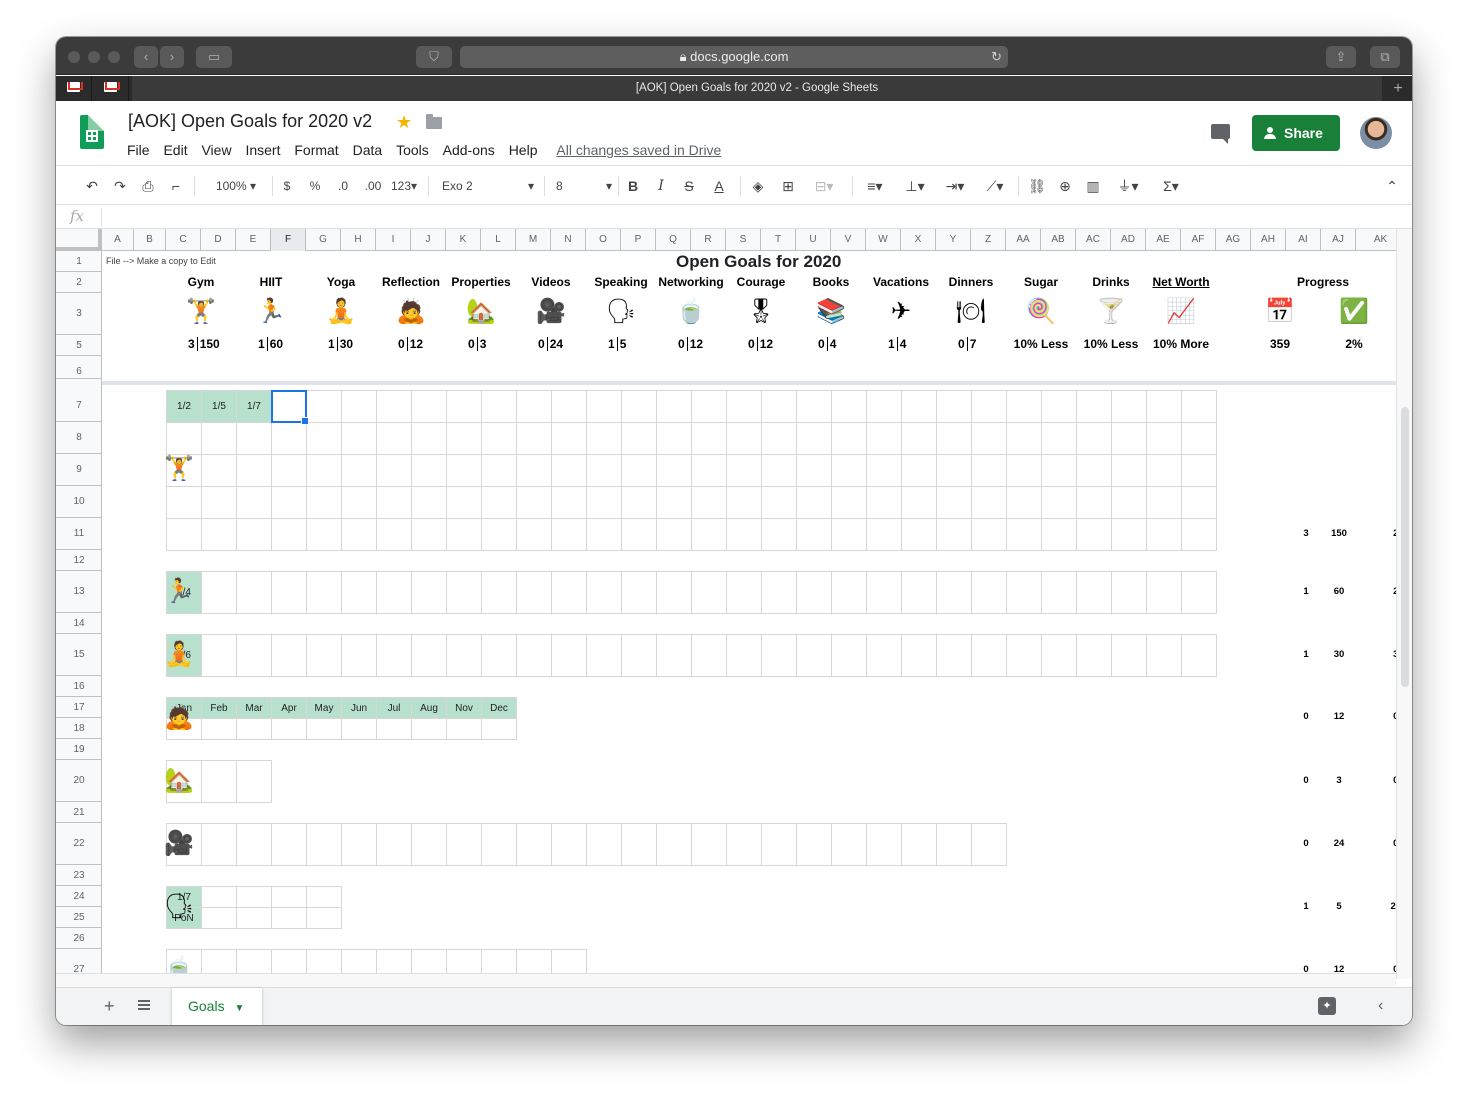  What do you see at coordinates (1171, 186) in the screenshot?
I see `functions-icon: Σ▾` at bounding box center [1171, 186].